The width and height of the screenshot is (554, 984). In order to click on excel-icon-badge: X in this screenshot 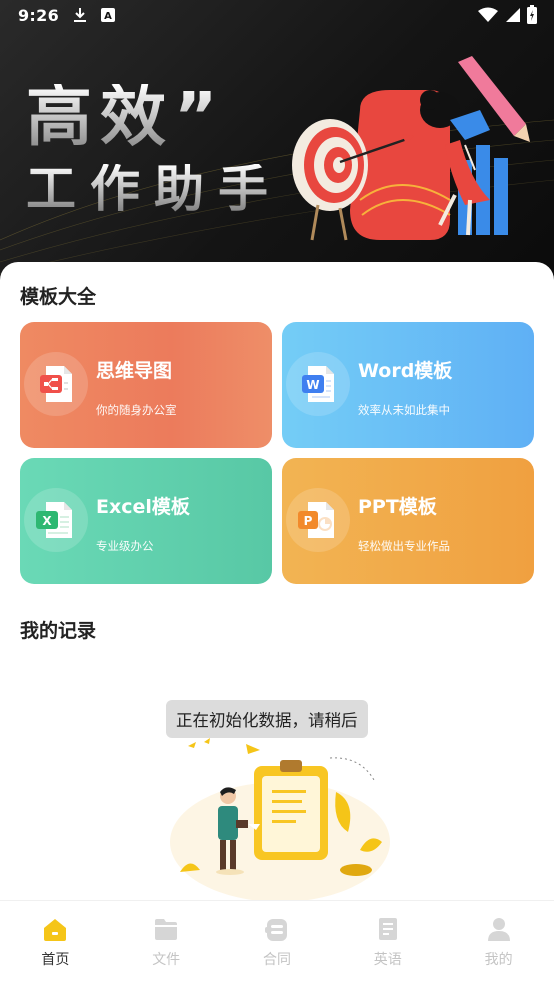, I will do `click(56, 520)`.